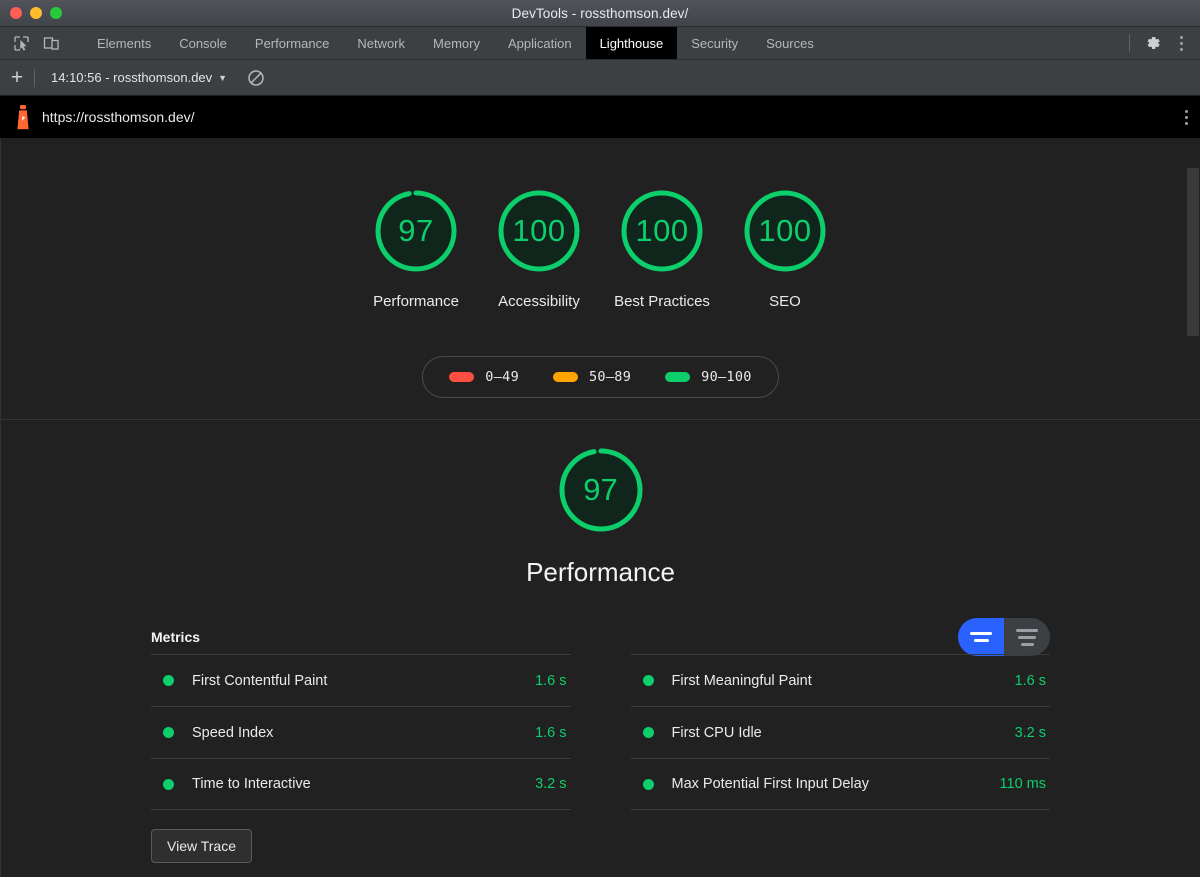 Image resolution: width=1200 pixels, height=877 pixels. What do you see at coordinates (981, 637) in the screenshot?
I see `simple-view-icon` at bounding box center [981, 637].